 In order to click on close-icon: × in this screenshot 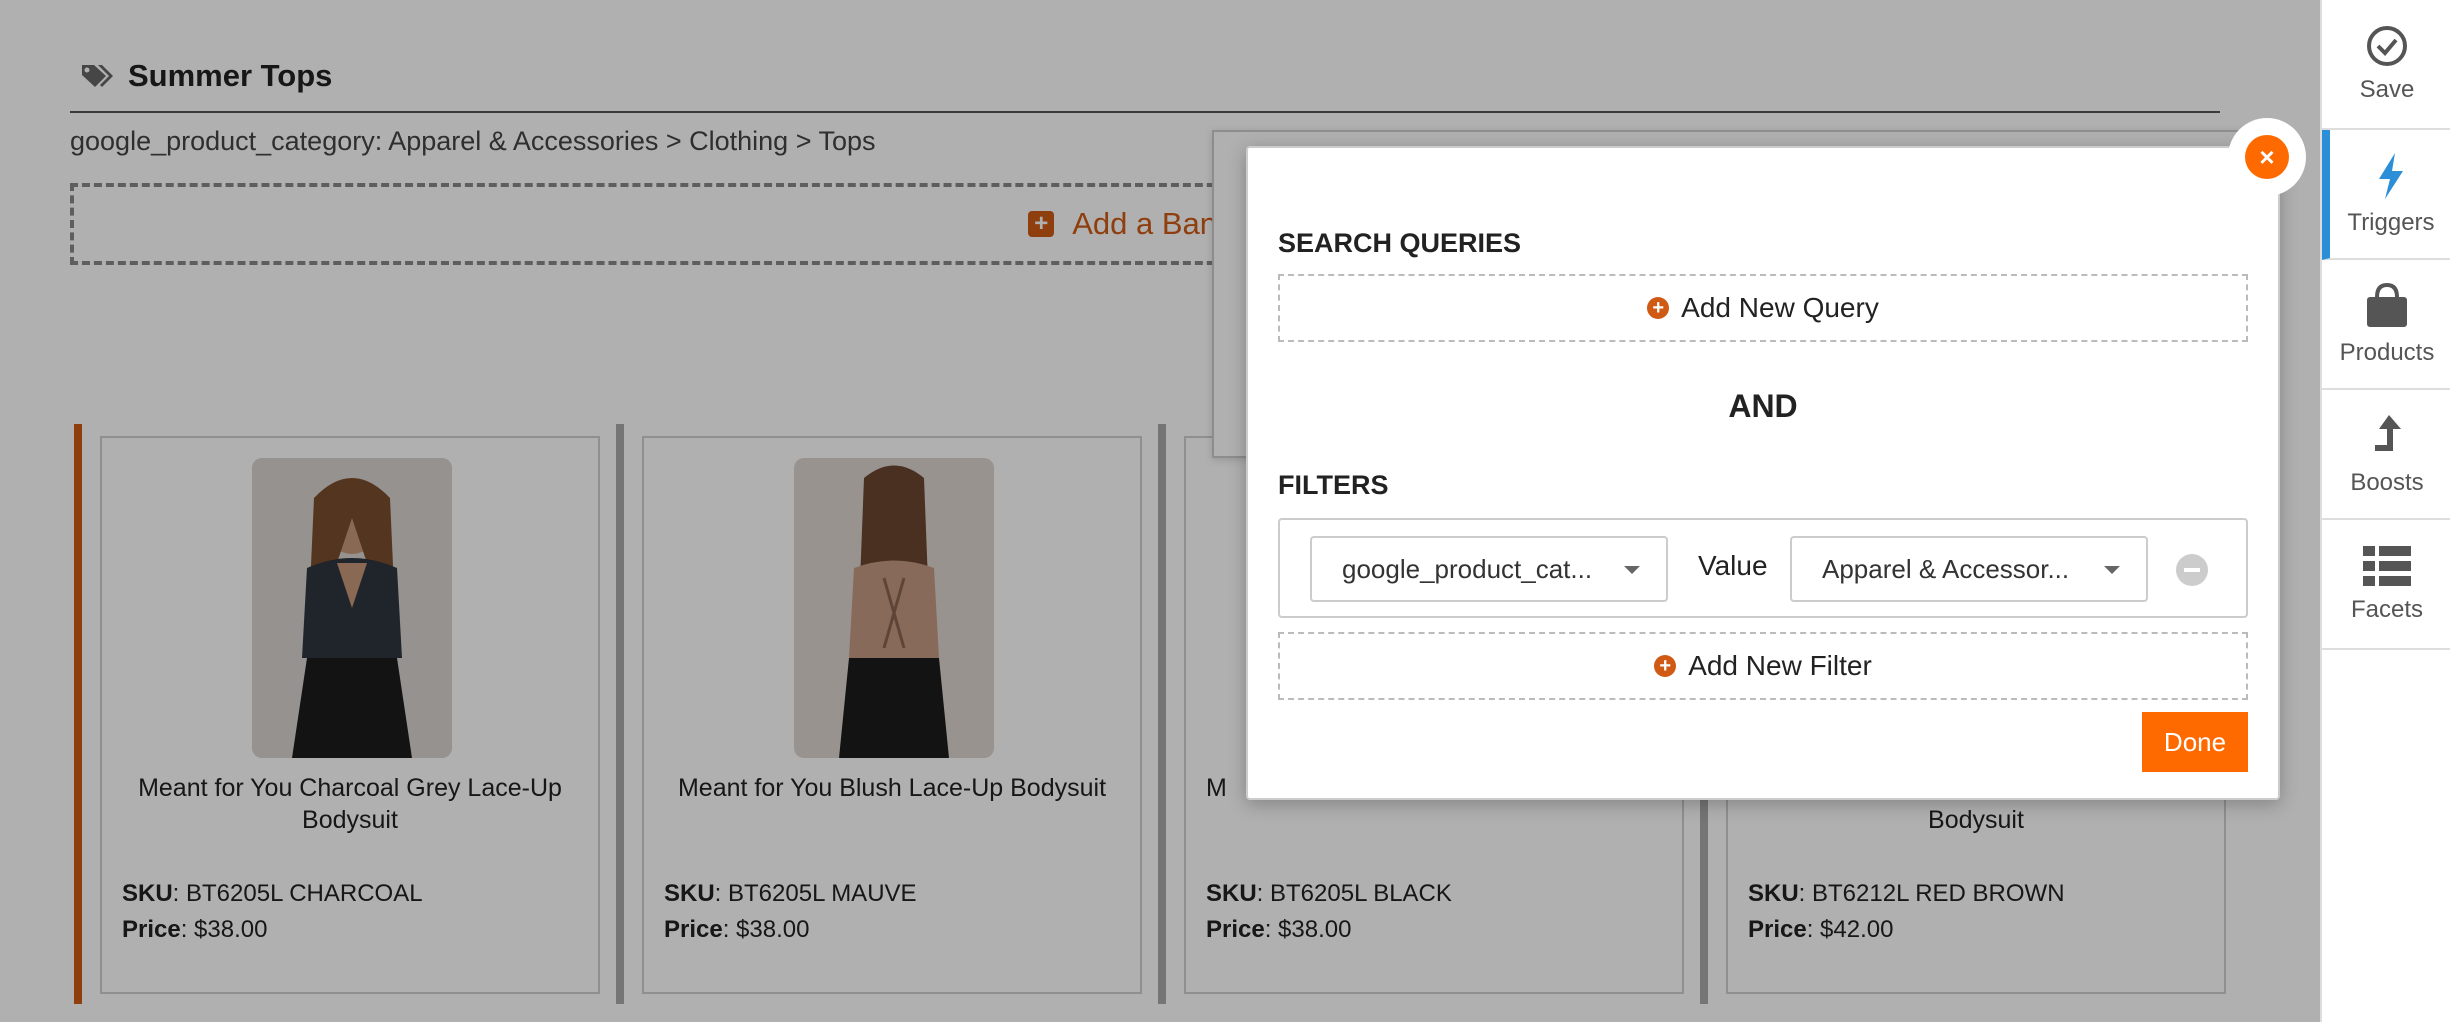, I will do `click(2267, 157)`.